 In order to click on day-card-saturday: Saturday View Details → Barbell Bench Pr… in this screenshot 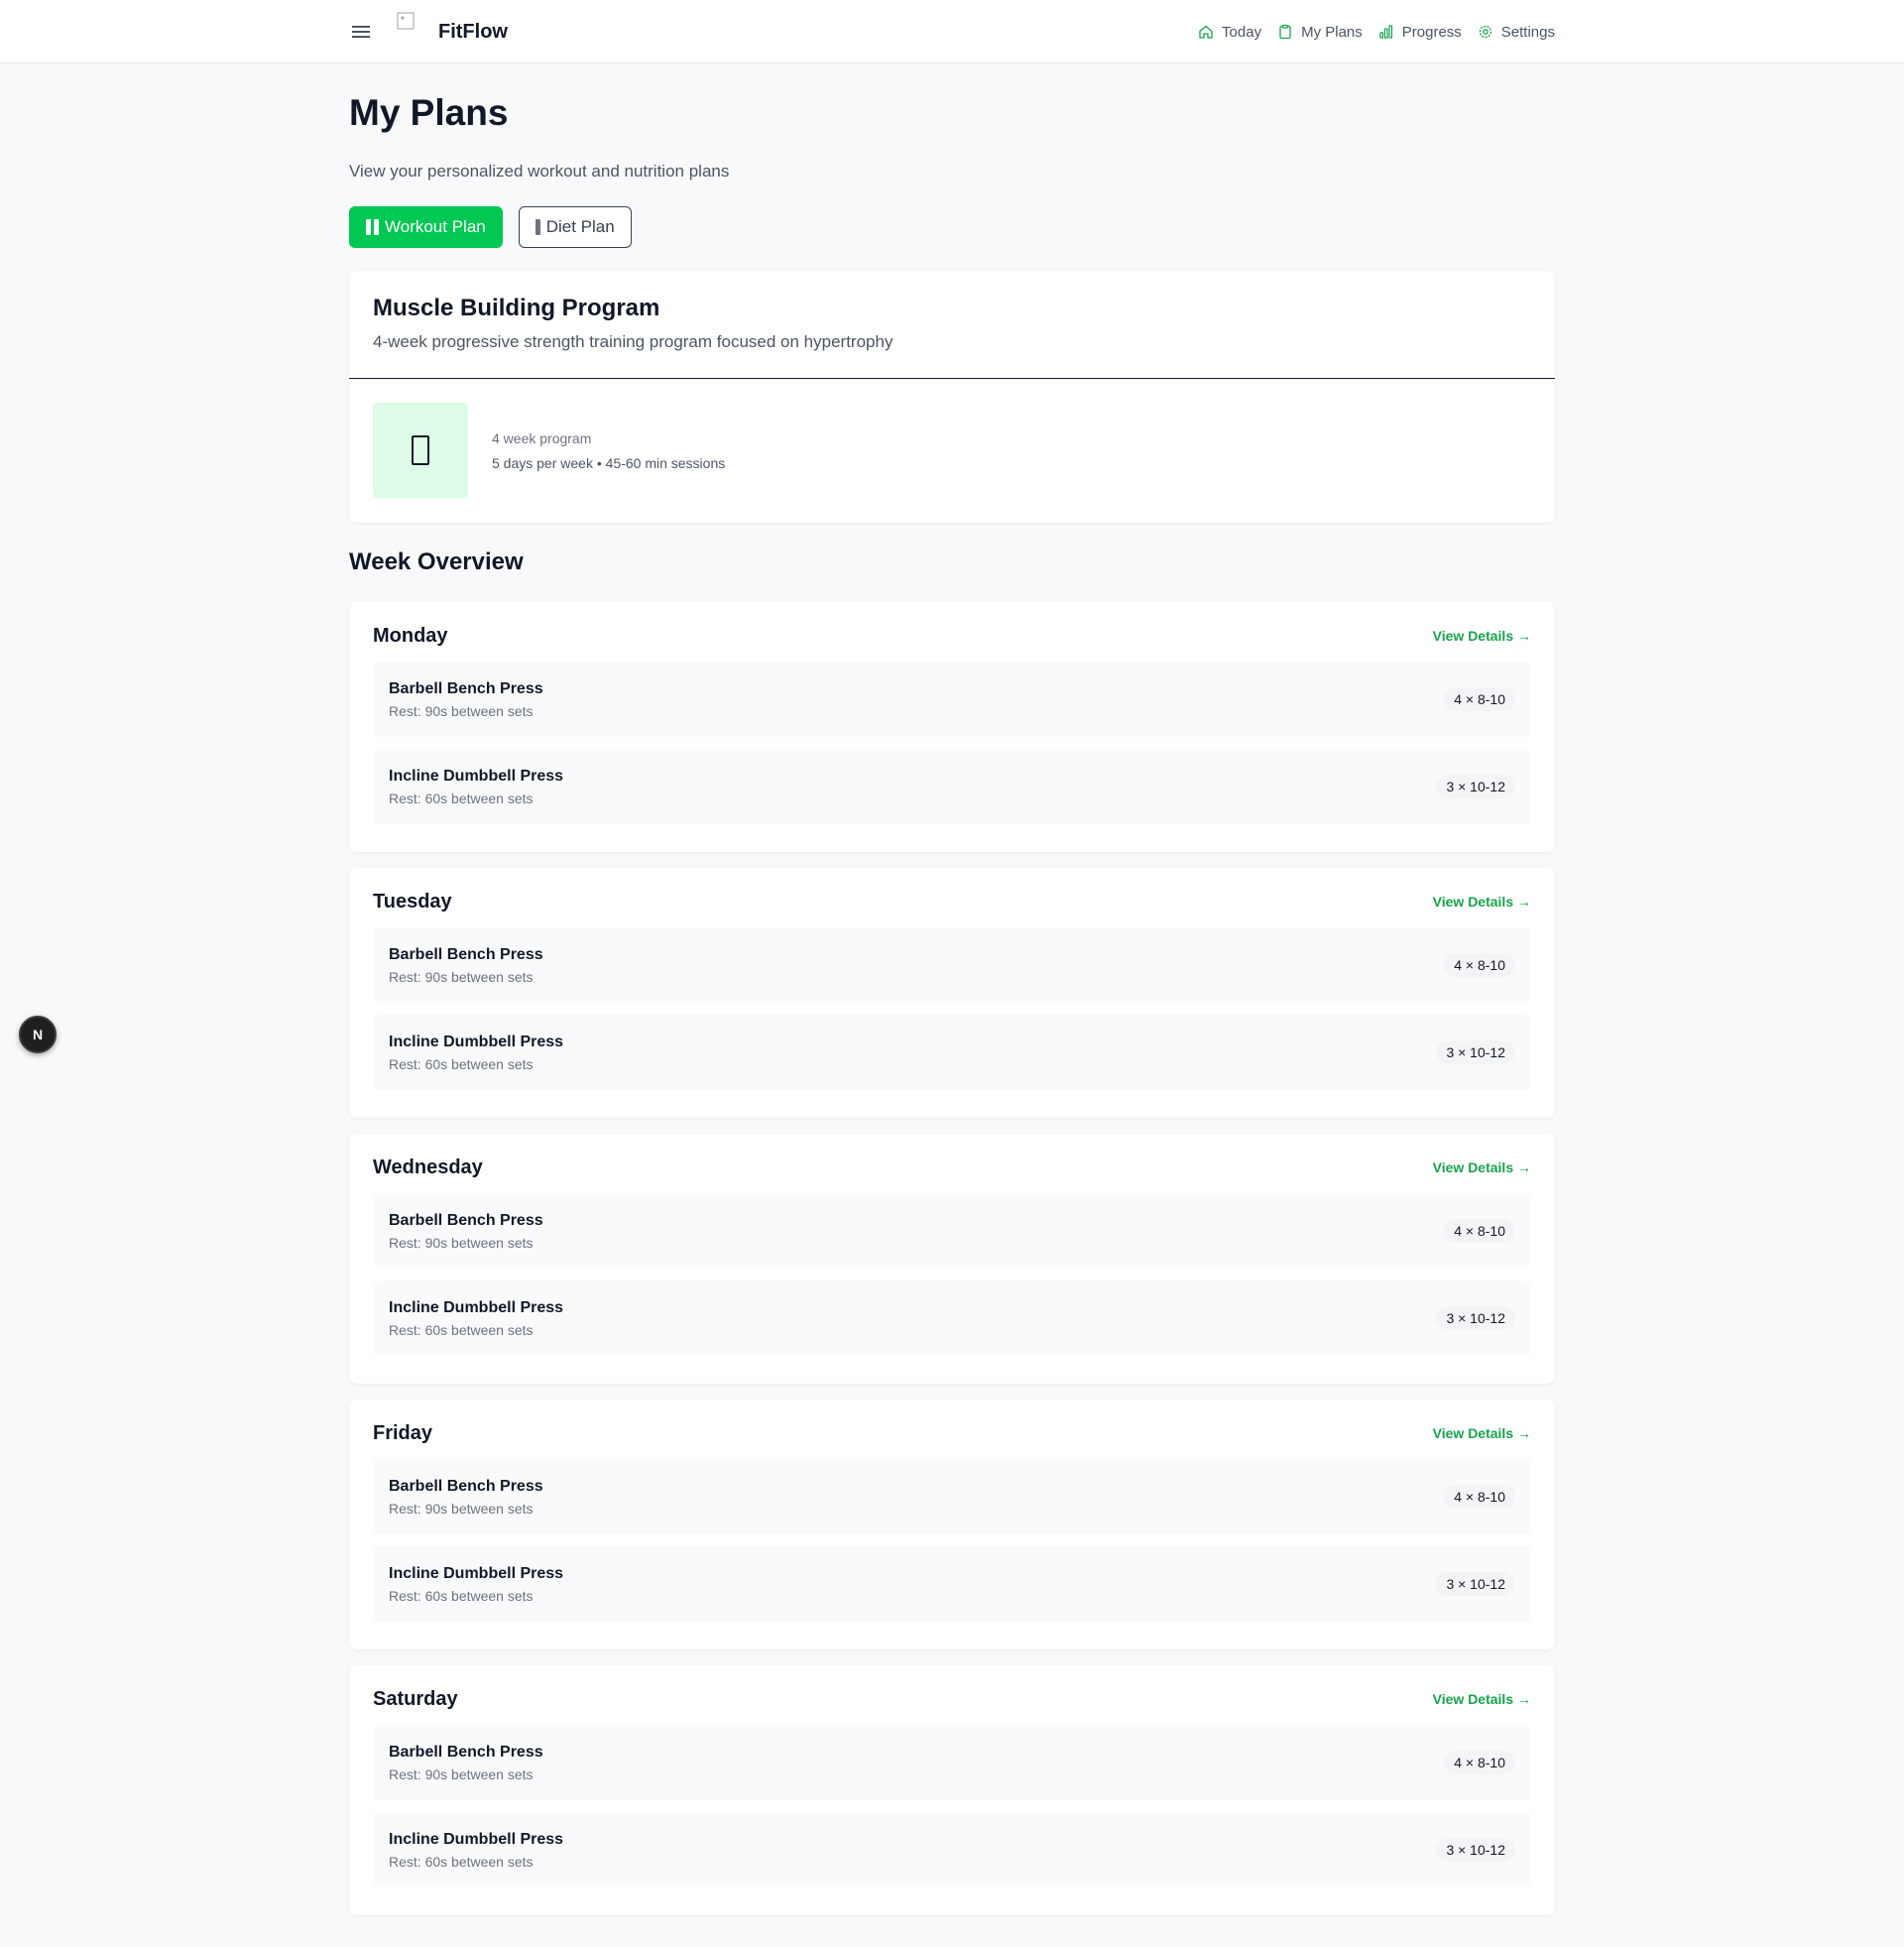, I will do `click(952, 1790)`.